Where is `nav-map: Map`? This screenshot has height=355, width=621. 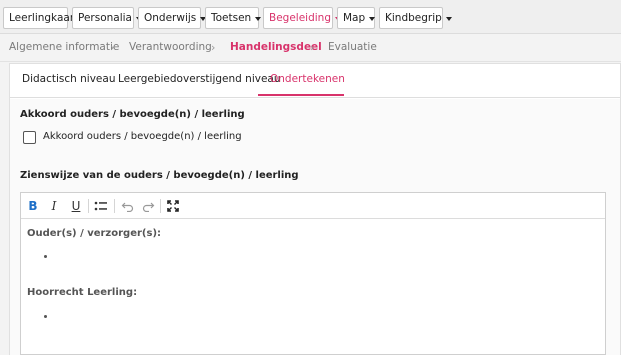 nav-map: Map is located at coordinates (356, 18).